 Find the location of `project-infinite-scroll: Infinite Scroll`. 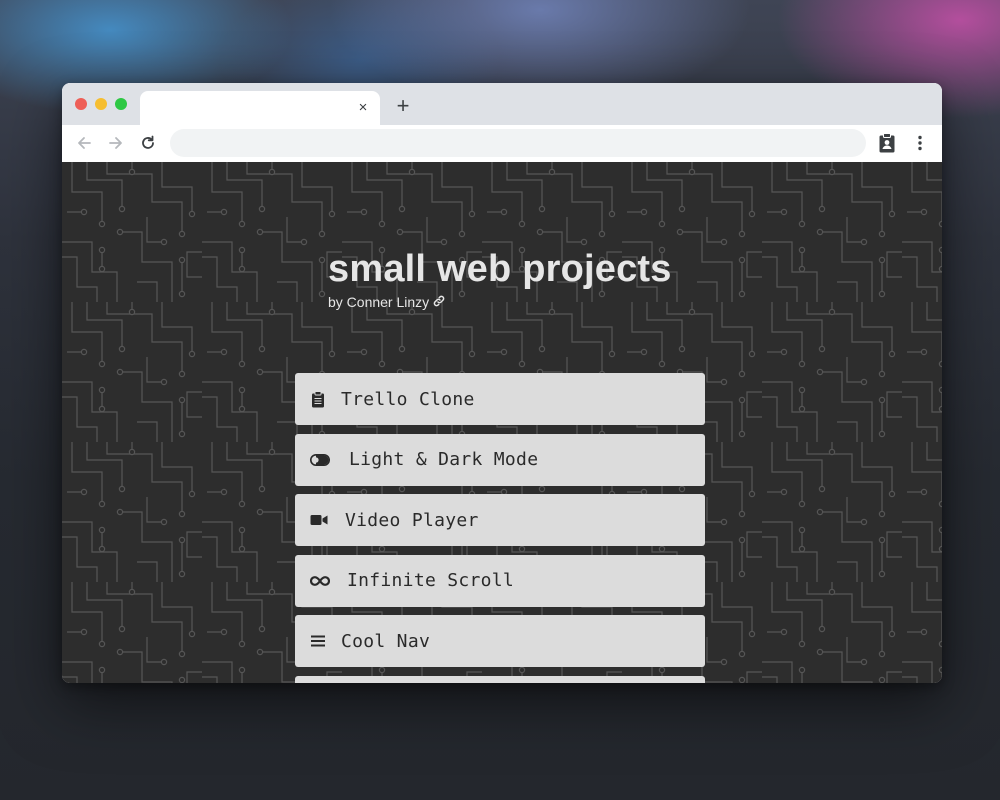

project-infinite-scroll: Infinite Scroll is located at coordinates (500, 580).